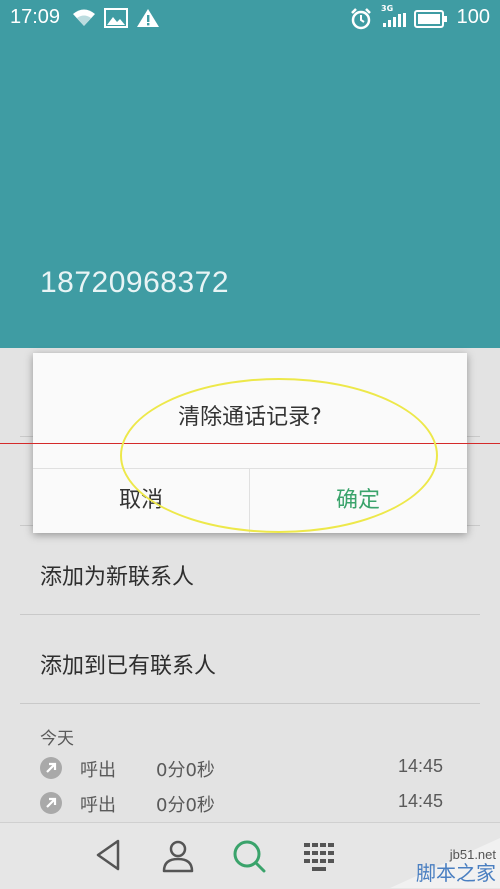  I want to click on add-existing-contact-item: 添加到已有联系人, so click(128, 664).